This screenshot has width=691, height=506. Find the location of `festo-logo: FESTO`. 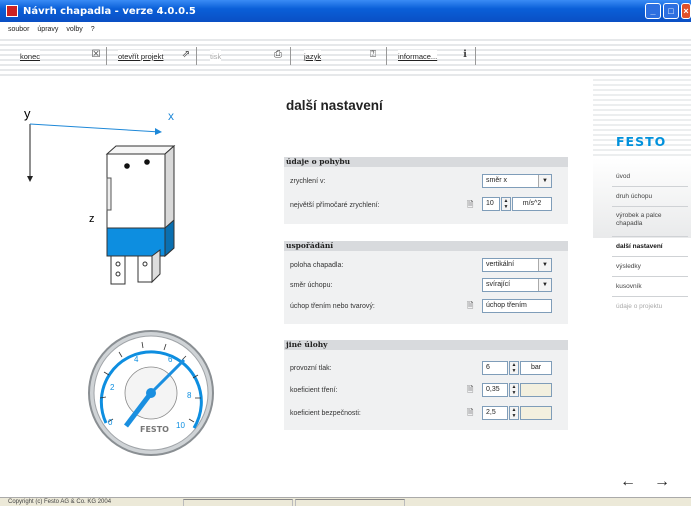

festo-logo: FESTO is located at coordinates (641, 141).